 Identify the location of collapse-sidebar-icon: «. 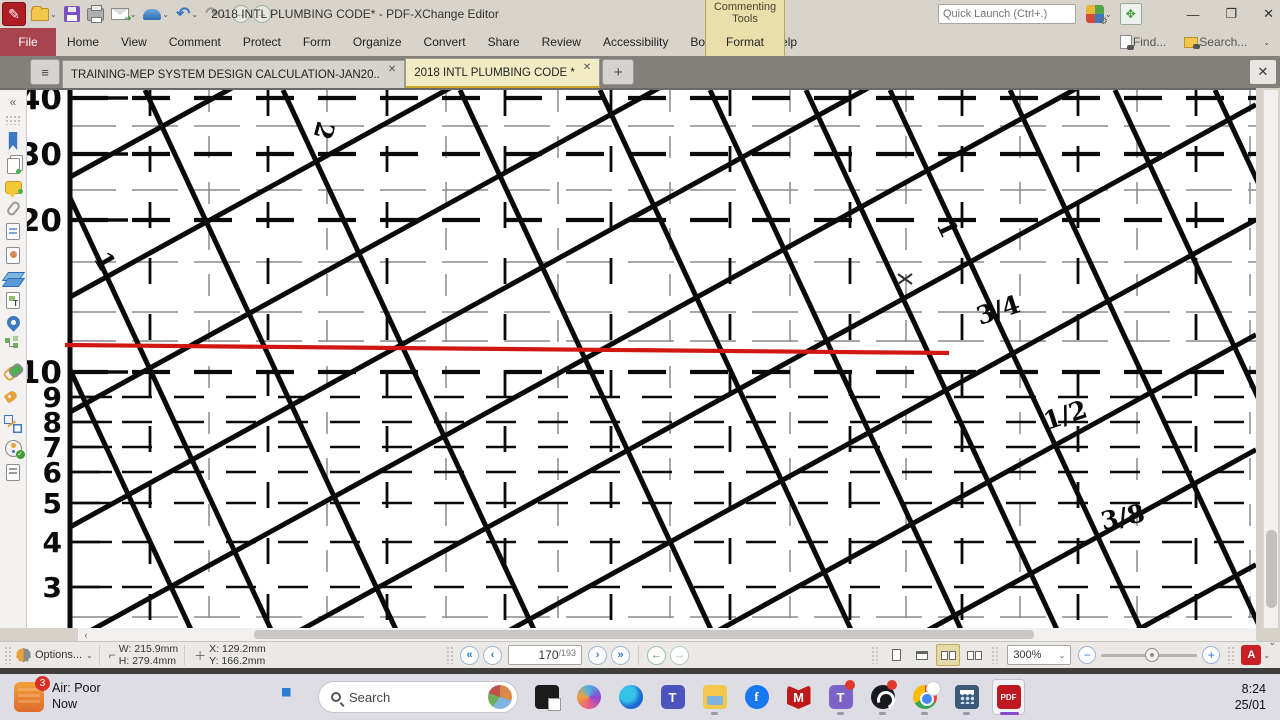
(13, 102).